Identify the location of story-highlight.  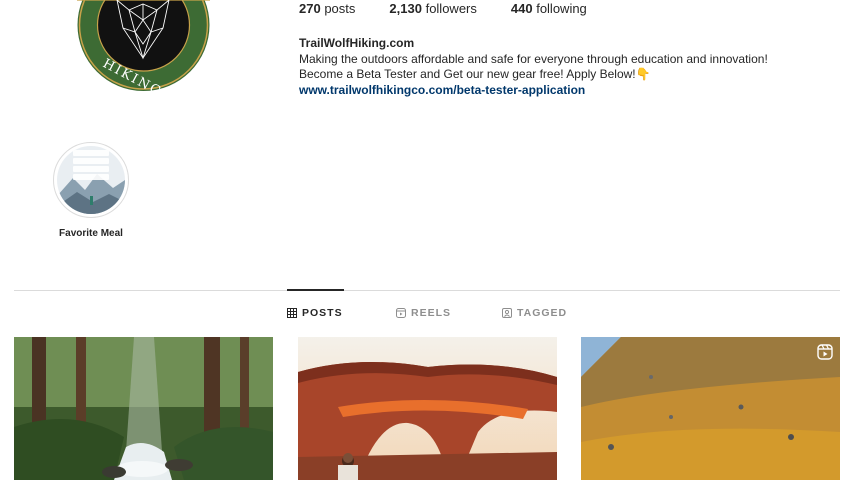
(91, 180).